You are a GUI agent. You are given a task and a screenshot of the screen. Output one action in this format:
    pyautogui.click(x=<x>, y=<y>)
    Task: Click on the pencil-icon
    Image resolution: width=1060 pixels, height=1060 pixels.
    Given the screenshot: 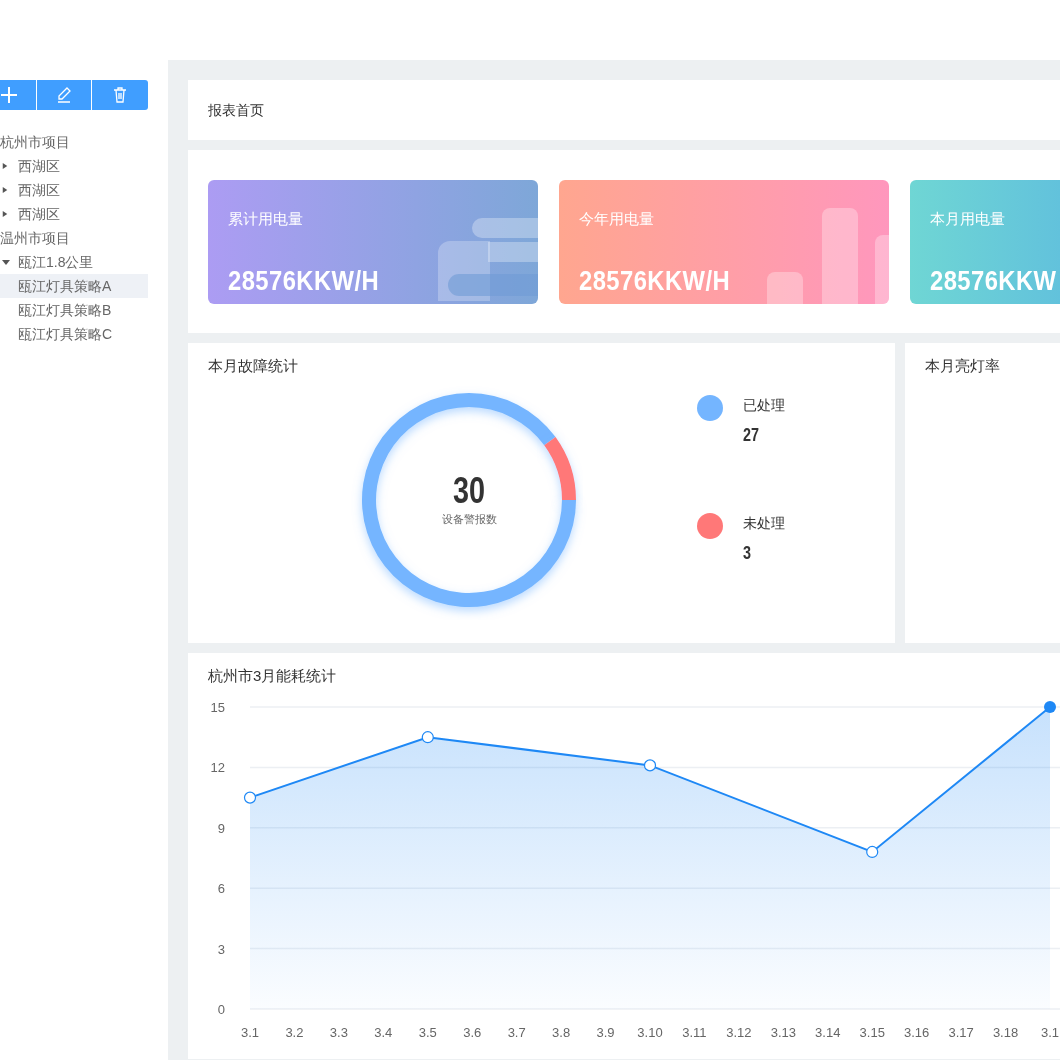 What is the action you would take?
    pyautogui.click(x=64, y=95)
    